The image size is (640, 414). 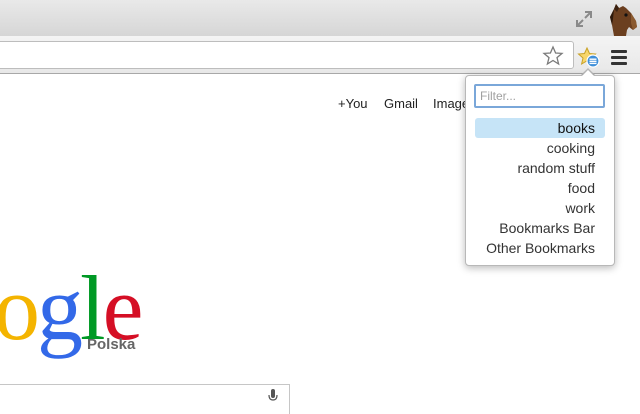 I want to click on folder-item-books: books, so click(x=540, y=128).